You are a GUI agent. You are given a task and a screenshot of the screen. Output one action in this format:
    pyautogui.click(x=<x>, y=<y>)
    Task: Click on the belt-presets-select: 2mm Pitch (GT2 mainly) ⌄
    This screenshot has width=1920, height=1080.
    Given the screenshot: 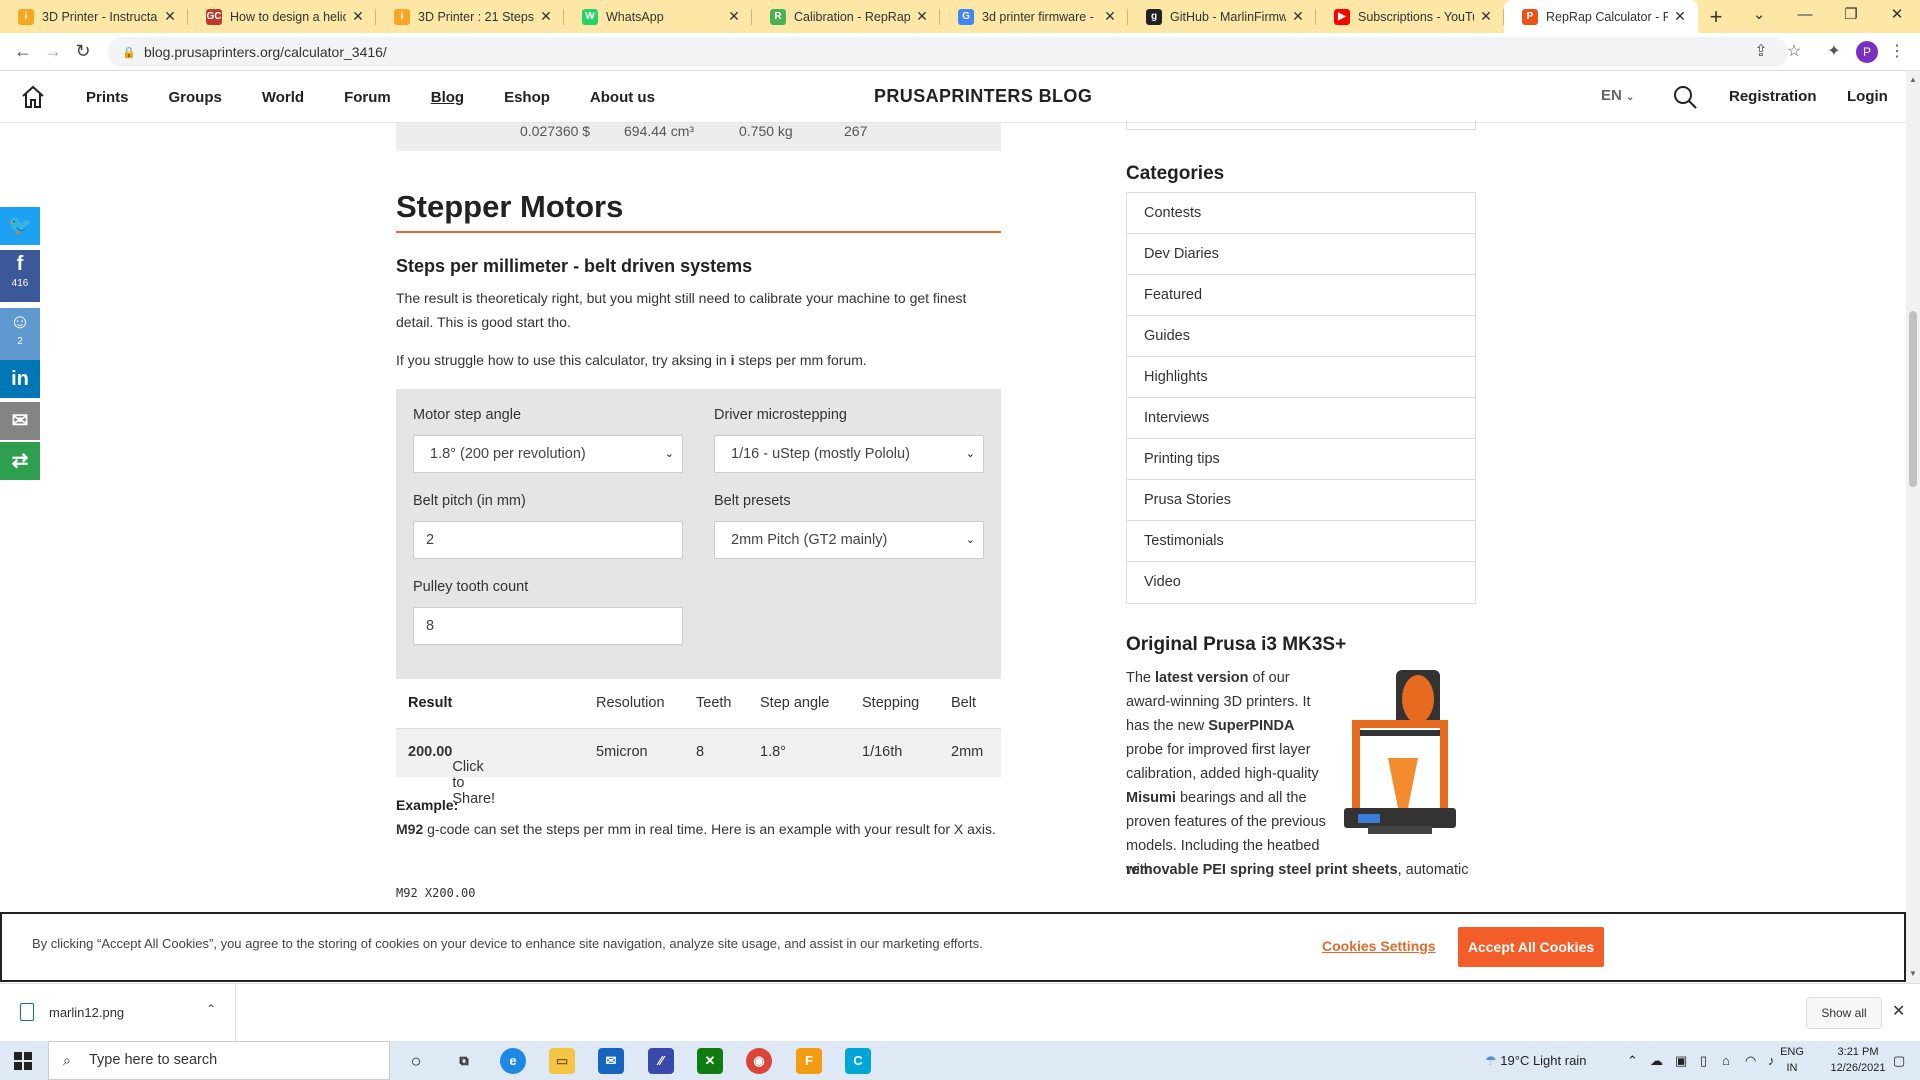 What is the action you would take?
    pyautogui.click(x=849, y=540)
    